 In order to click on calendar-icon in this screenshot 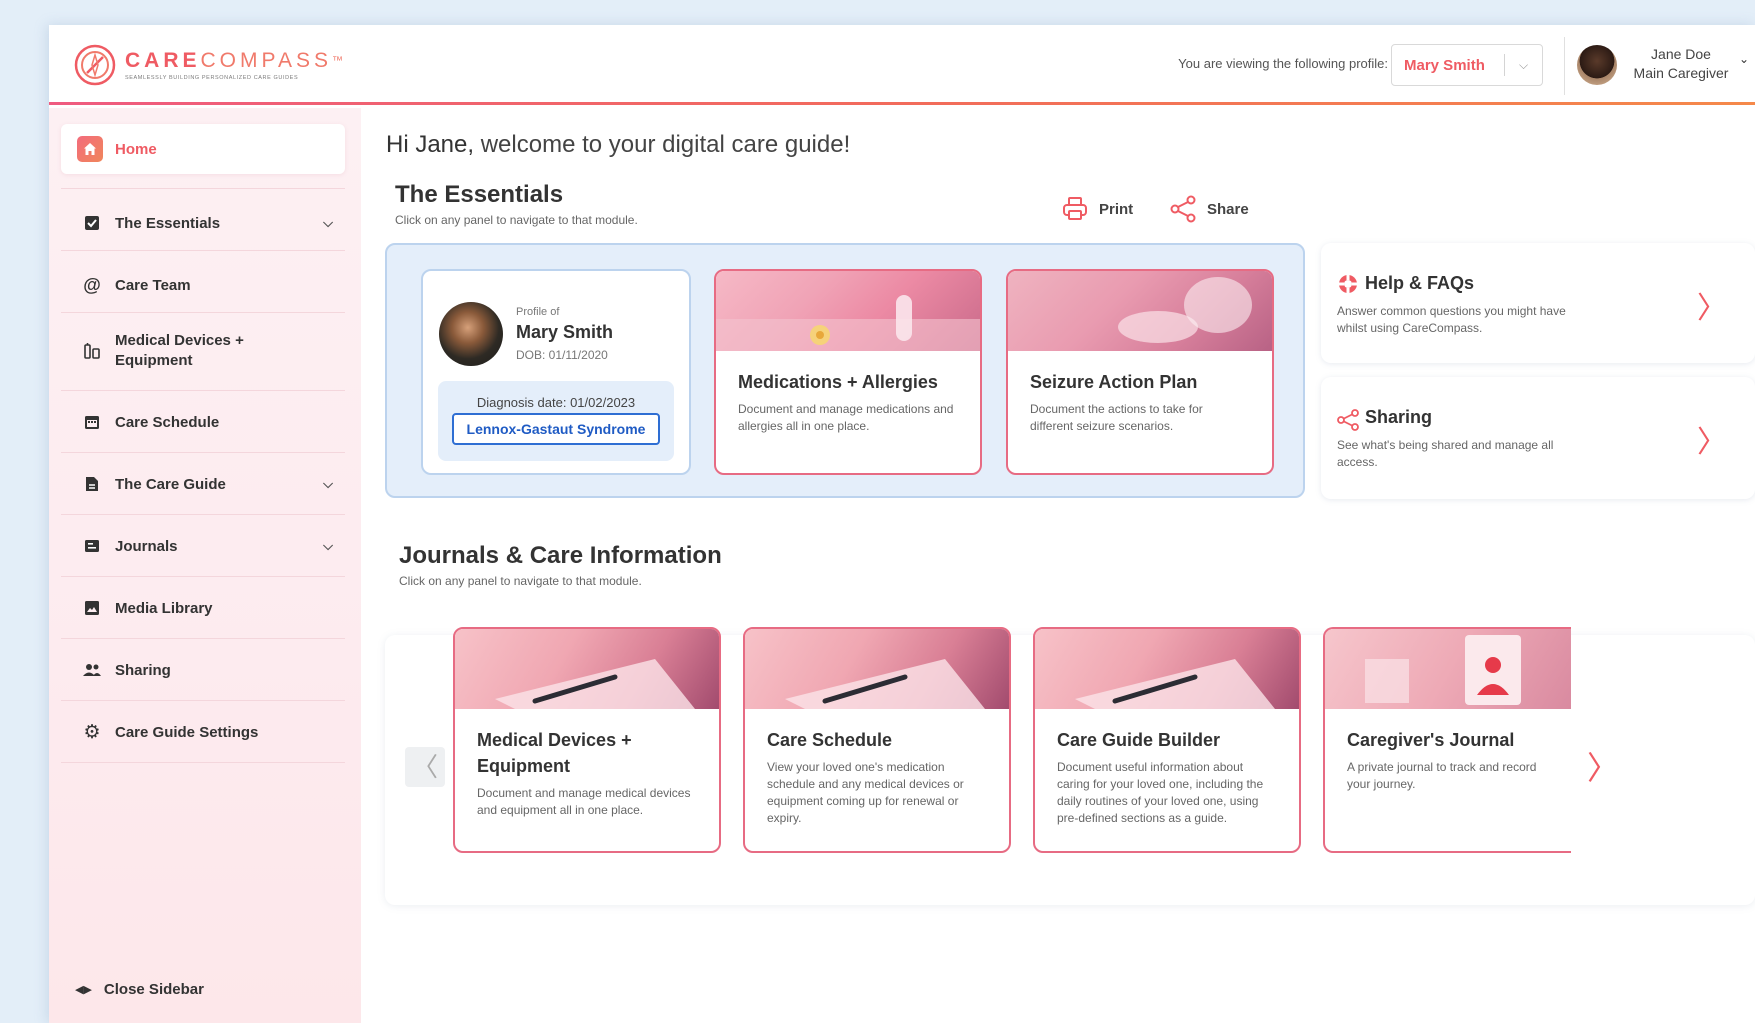, I will do `click(92, 422)`.